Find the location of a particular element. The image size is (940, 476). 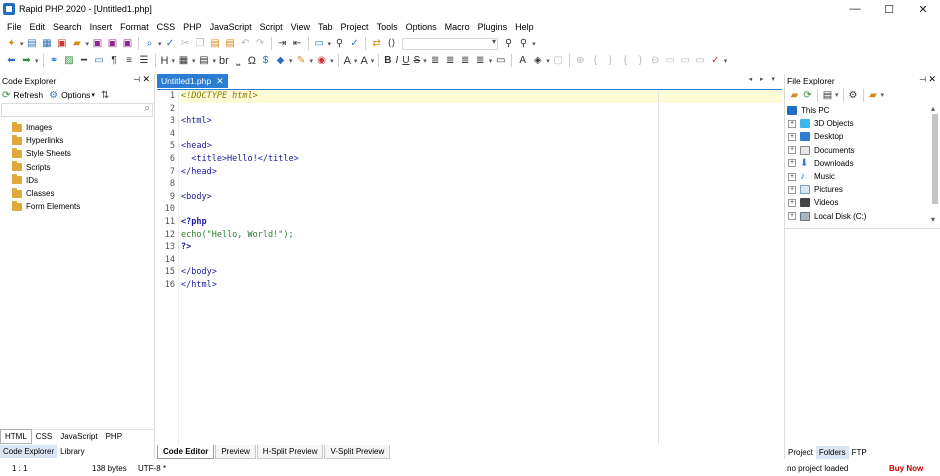

new-folder-icon: ▰ is located at coordinates (794, 95).